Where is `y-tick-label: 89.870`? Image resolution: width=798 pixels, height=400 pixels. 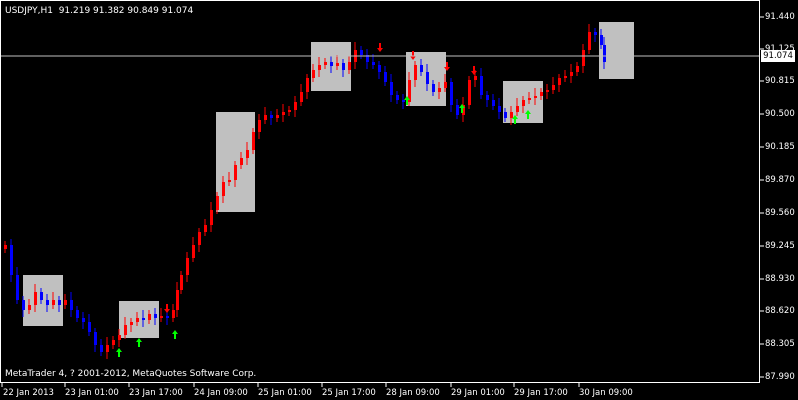 y-tick-label: 89.870 is located at coordinates (780, 180).